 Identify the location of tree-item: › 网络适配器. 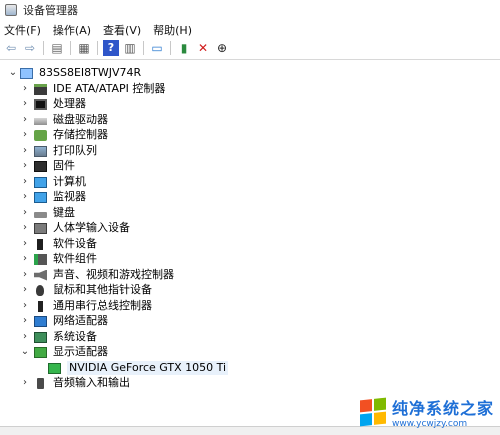
(65, 321).